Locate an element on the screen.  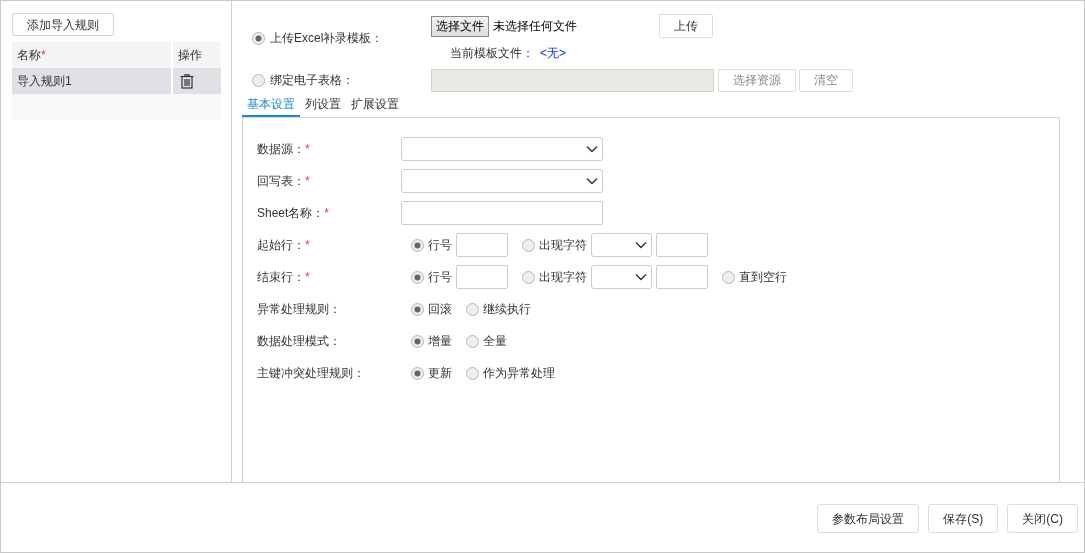
option-label: 继续执行 is located at coordinates (507, 309).